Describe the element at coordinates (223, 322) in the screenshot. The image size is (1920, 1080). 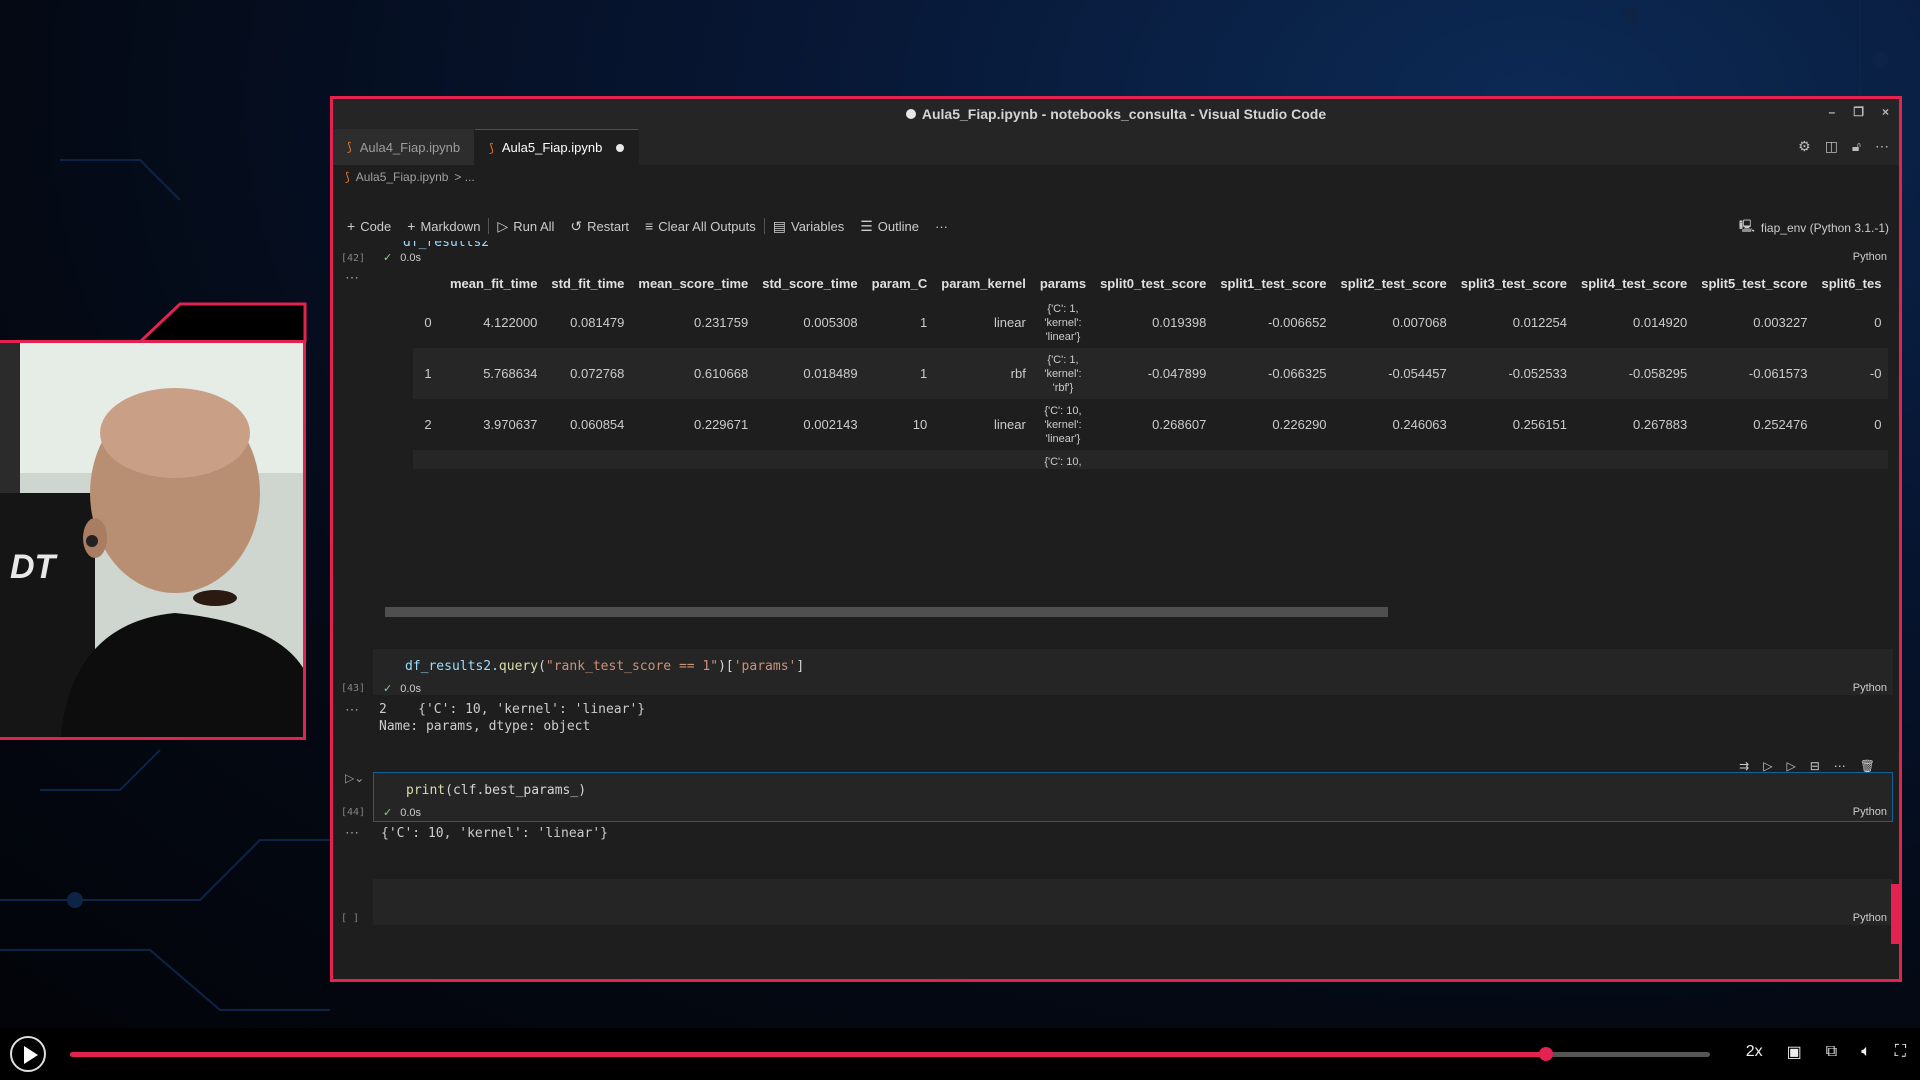
I see `webcam-frame-tab` at that location.